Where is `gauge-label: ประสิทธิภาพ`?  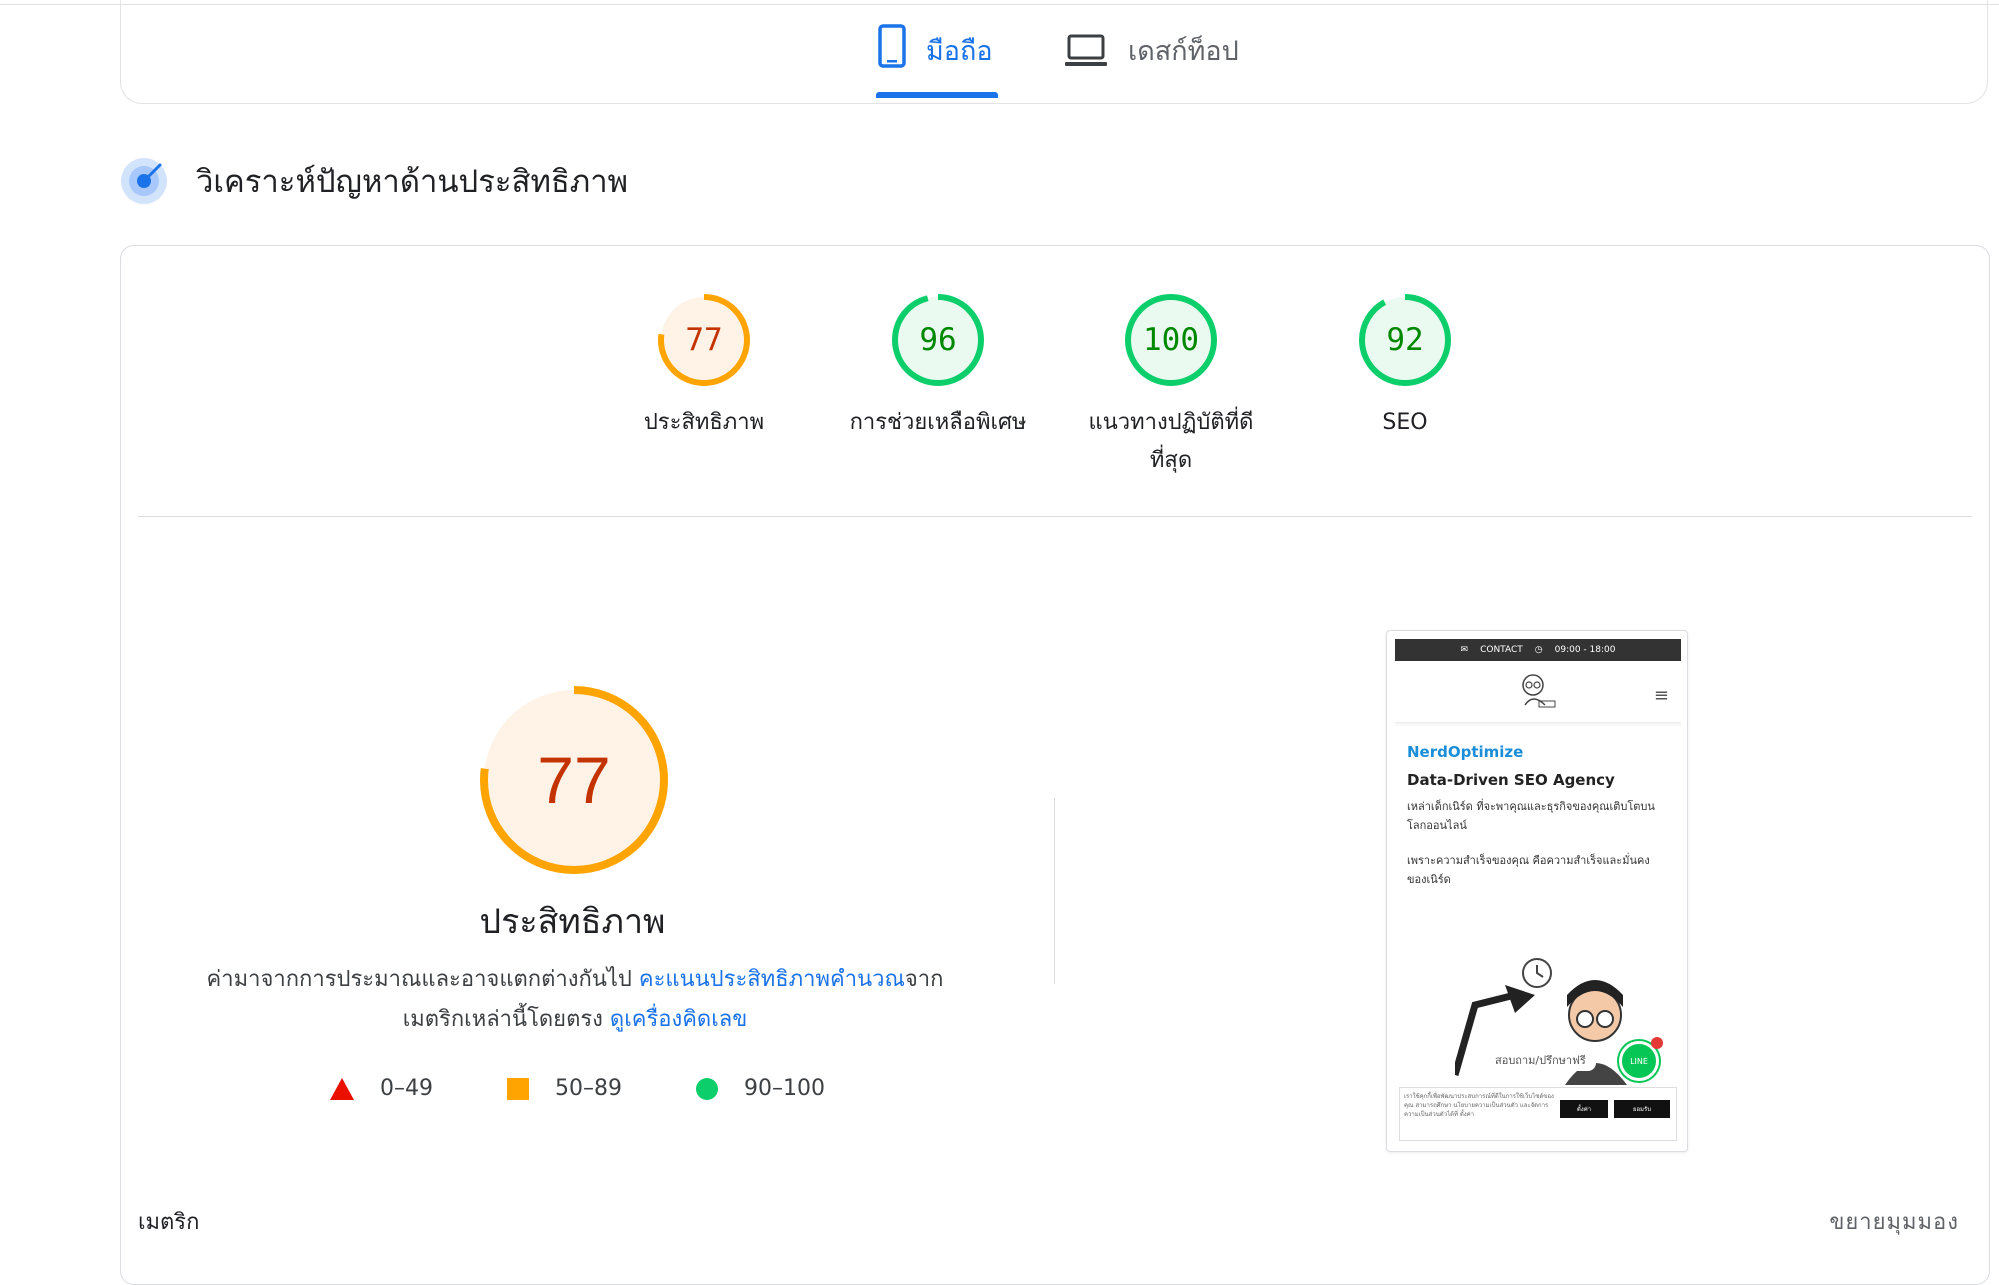 gauge-label: ประสิทธิภาพ is located at coordinates (704, 422).